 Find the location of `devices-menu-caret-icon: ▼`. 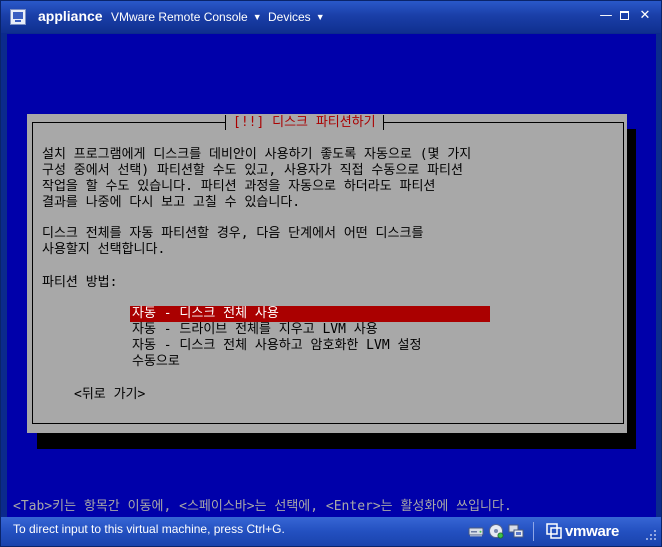

devices-menu-caret-icon: ▼ is located at coordinates (320, 17).